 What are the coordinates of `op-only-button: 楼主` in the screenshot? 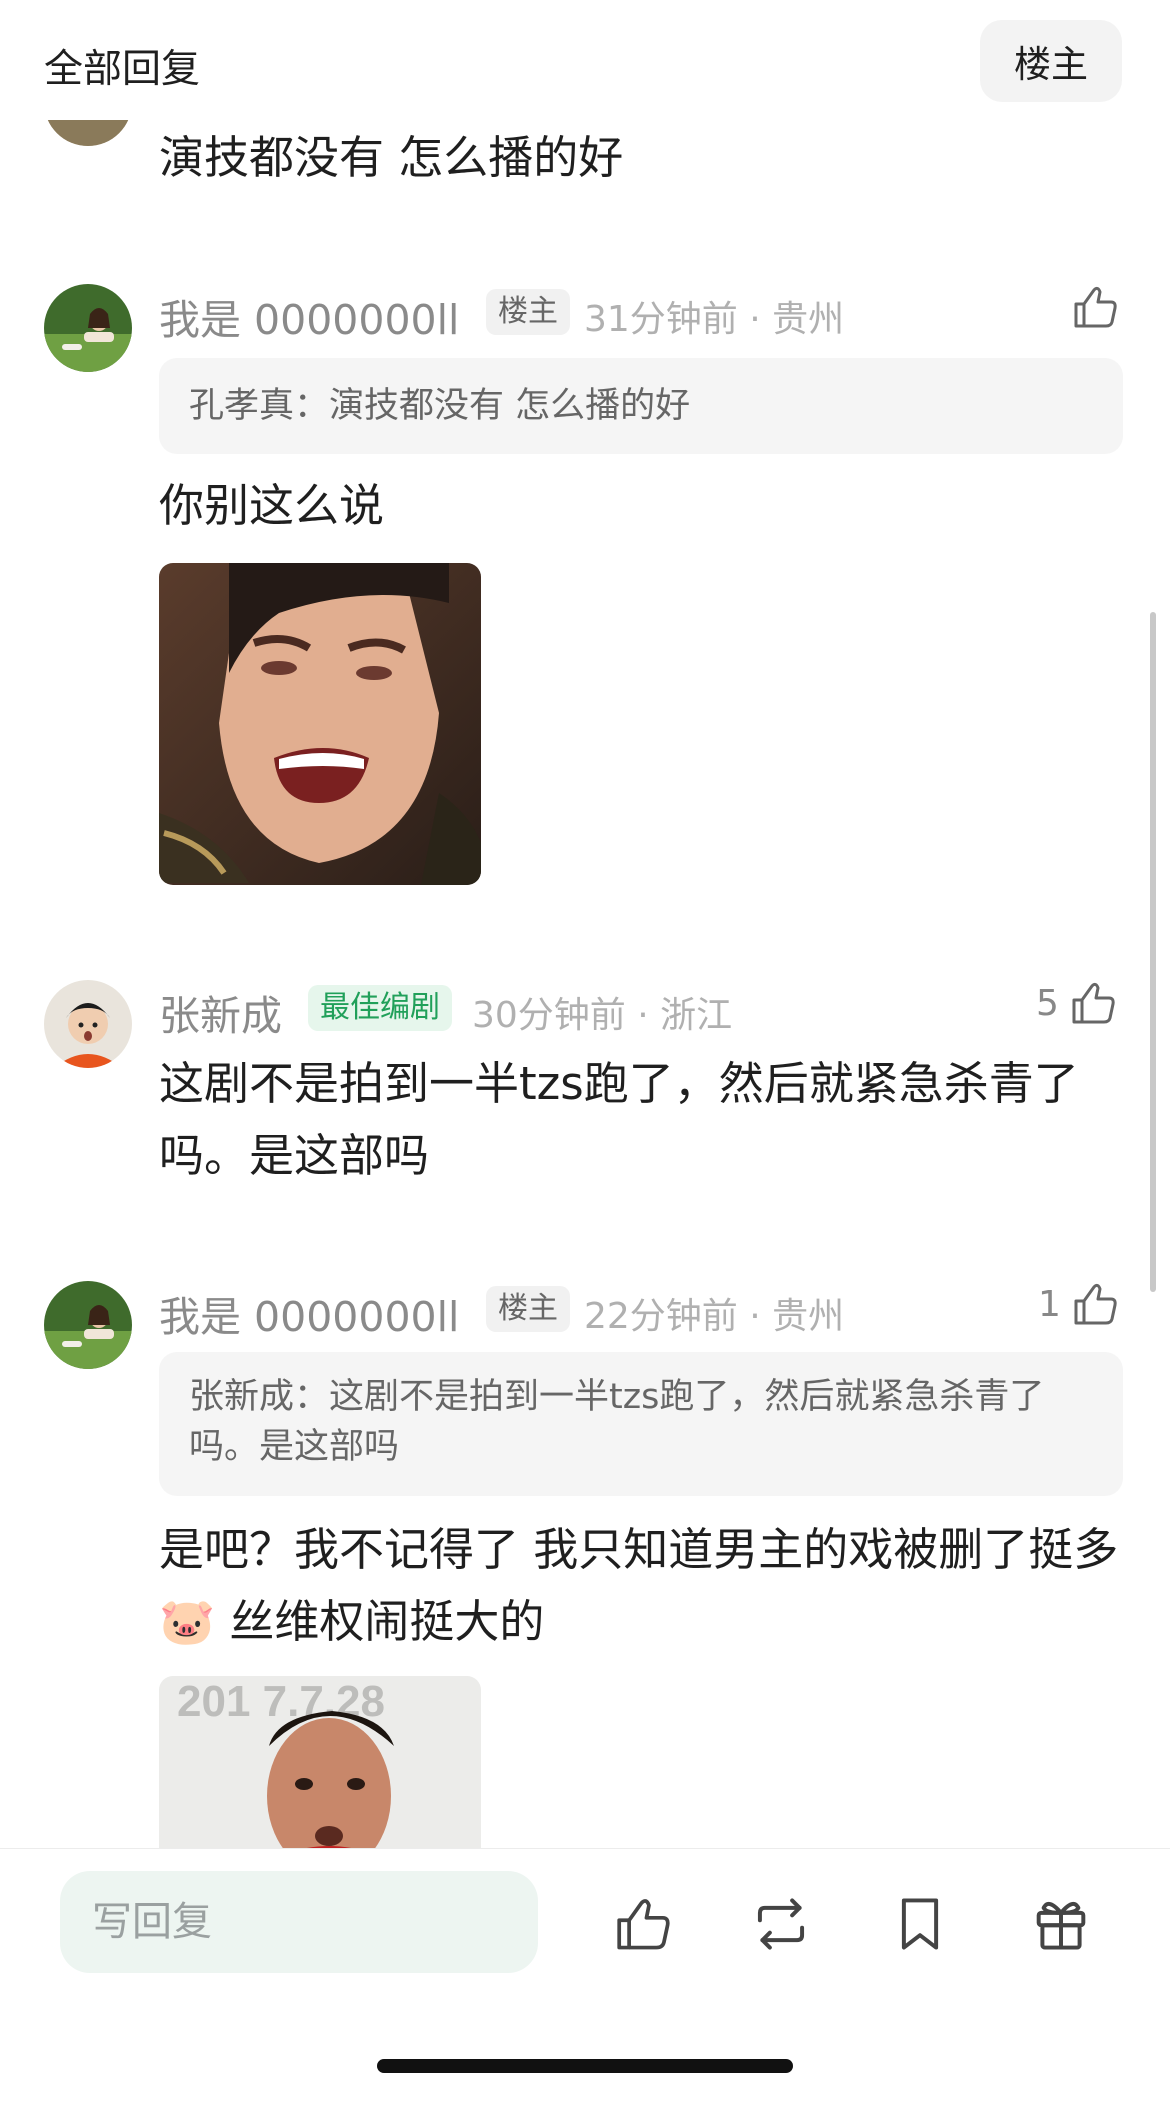 It's located at (1051, 61).